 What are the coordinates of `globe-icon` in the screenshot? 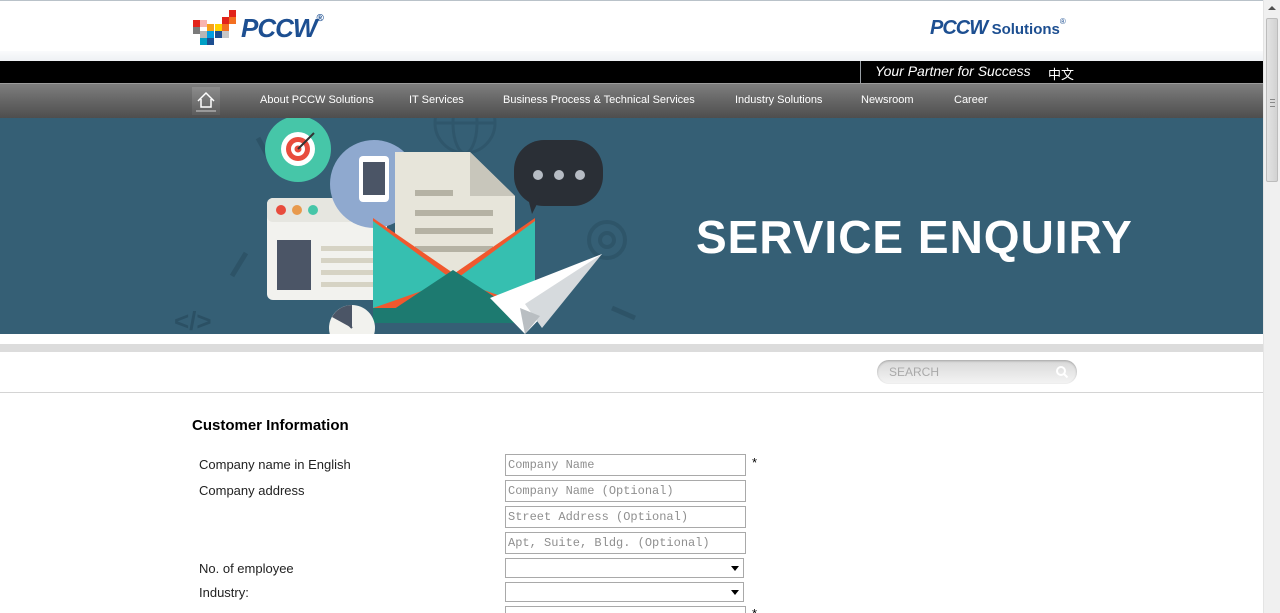 It's located at (465, 136).